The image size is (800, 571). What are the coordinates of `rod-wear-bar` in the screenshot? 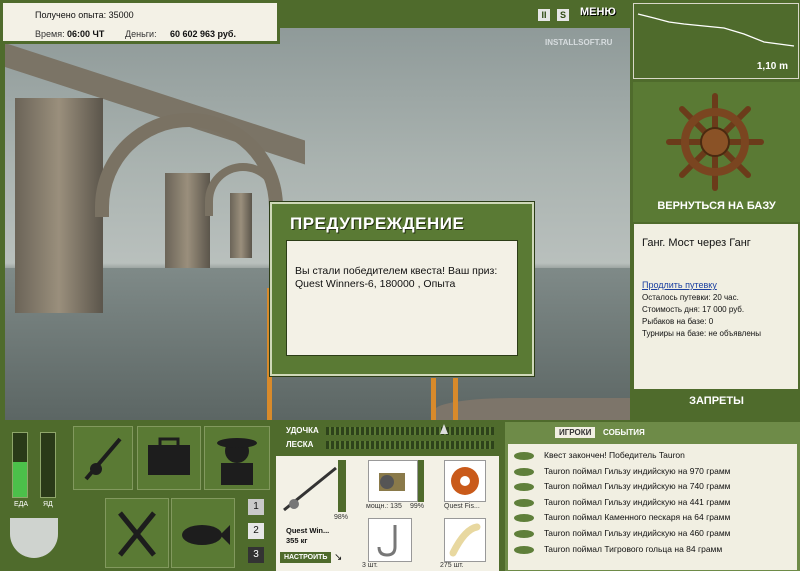 It's located at (342, 486).